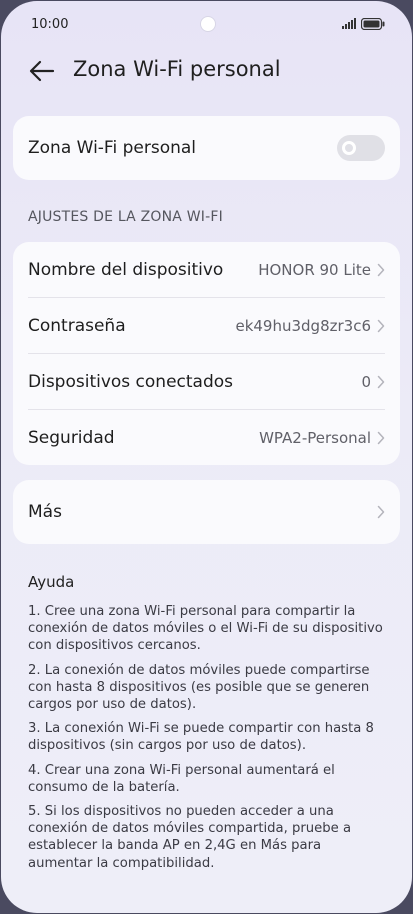 The width and height of the screenshot is (413, 914). What do you see at coordinates (206, 325) in the screenshot?
I see `password-row: Contraseña ek49hu3dg8zr3c6` at bounding box center [206, 325].